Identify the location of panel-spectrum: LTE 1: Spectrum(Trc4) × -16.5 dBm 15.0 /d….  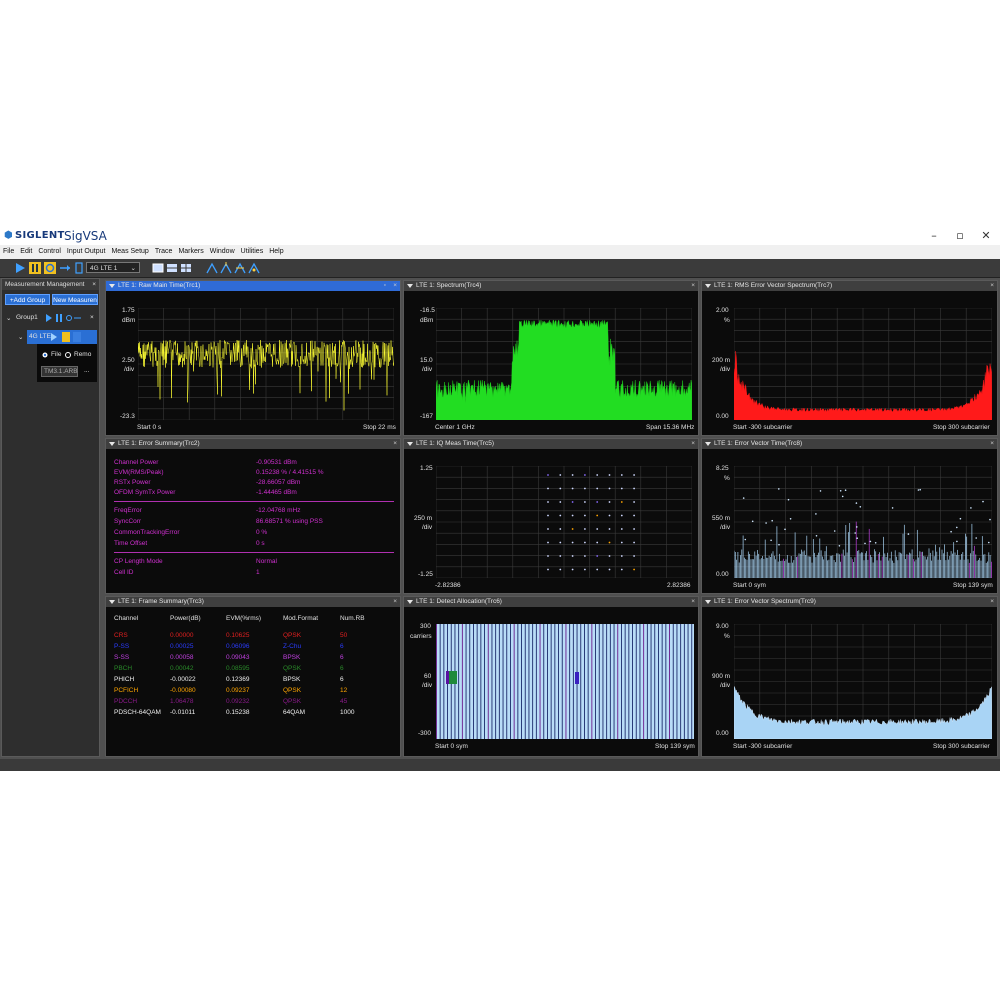
(551, 358).